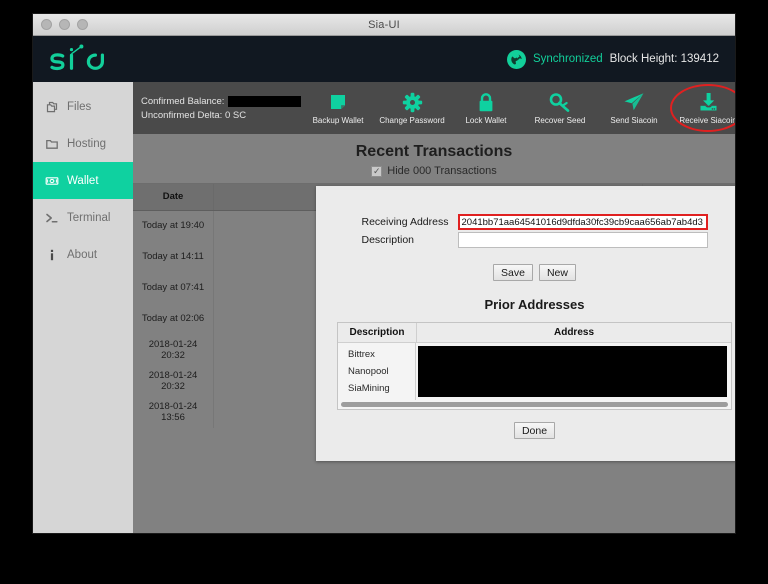 Image resolution: width=768 pixels, height=584 pixels. I want to click on list-item: SiaMining, so click(381, 388).